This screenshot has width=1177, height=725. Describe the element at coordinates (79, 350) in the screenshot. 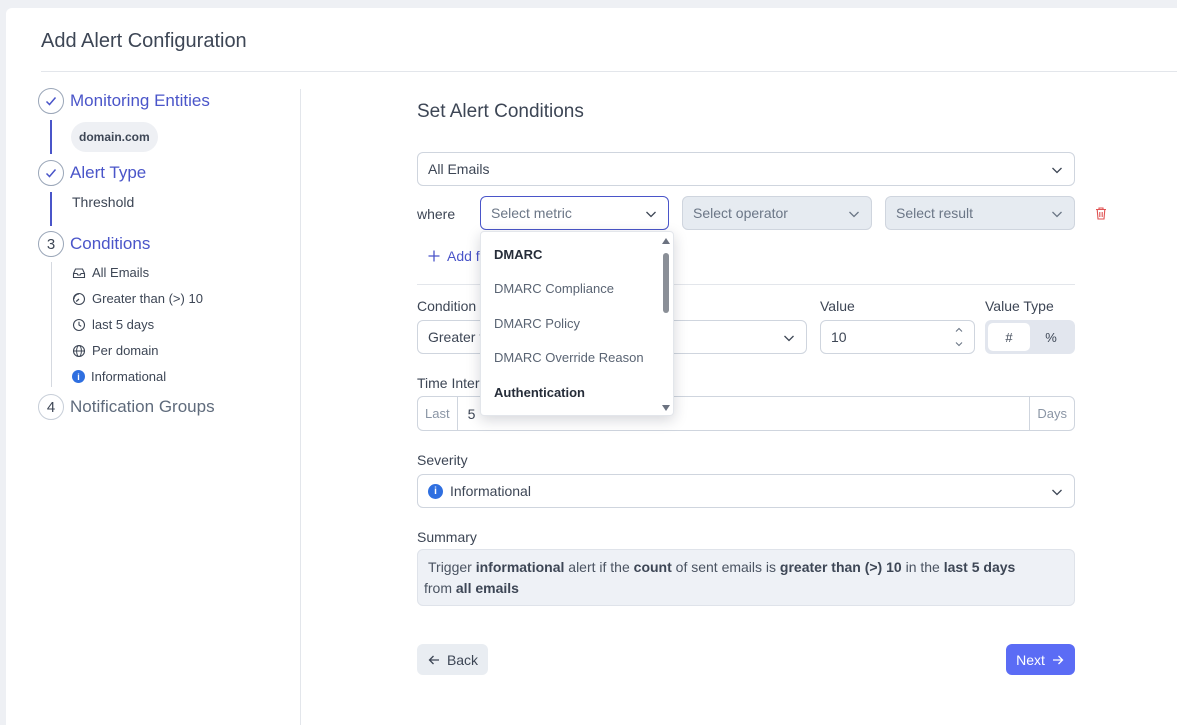

I see `globe-icon` at that location.